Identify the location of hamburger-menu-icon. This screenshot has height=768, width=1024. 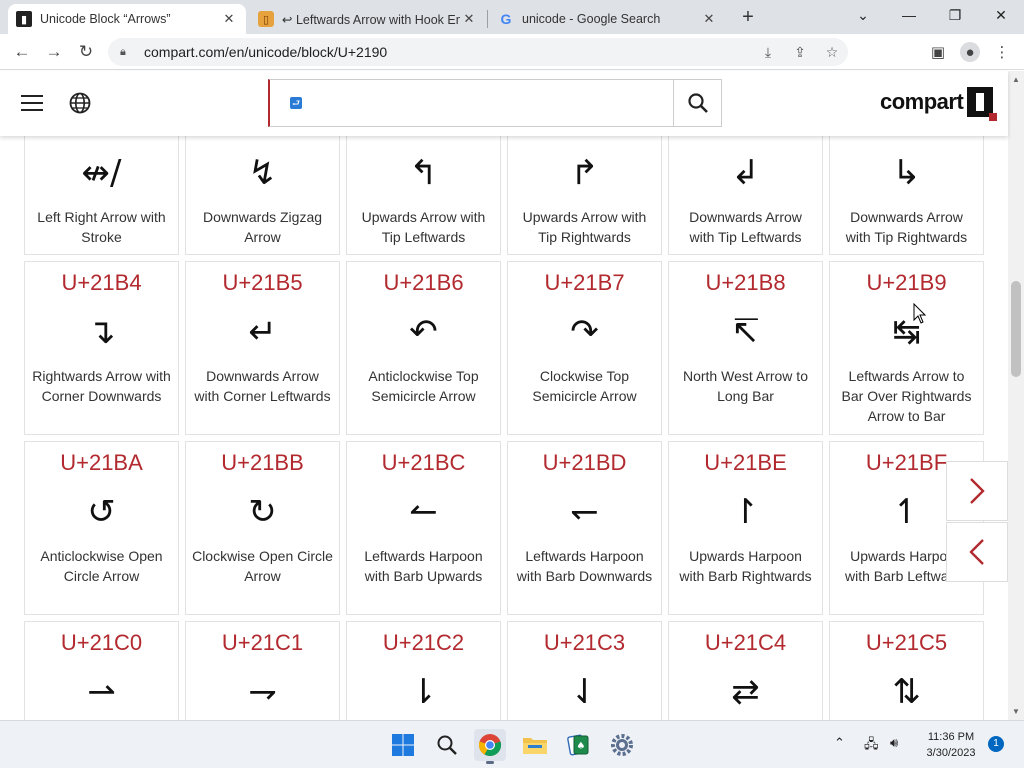
(32, 103).